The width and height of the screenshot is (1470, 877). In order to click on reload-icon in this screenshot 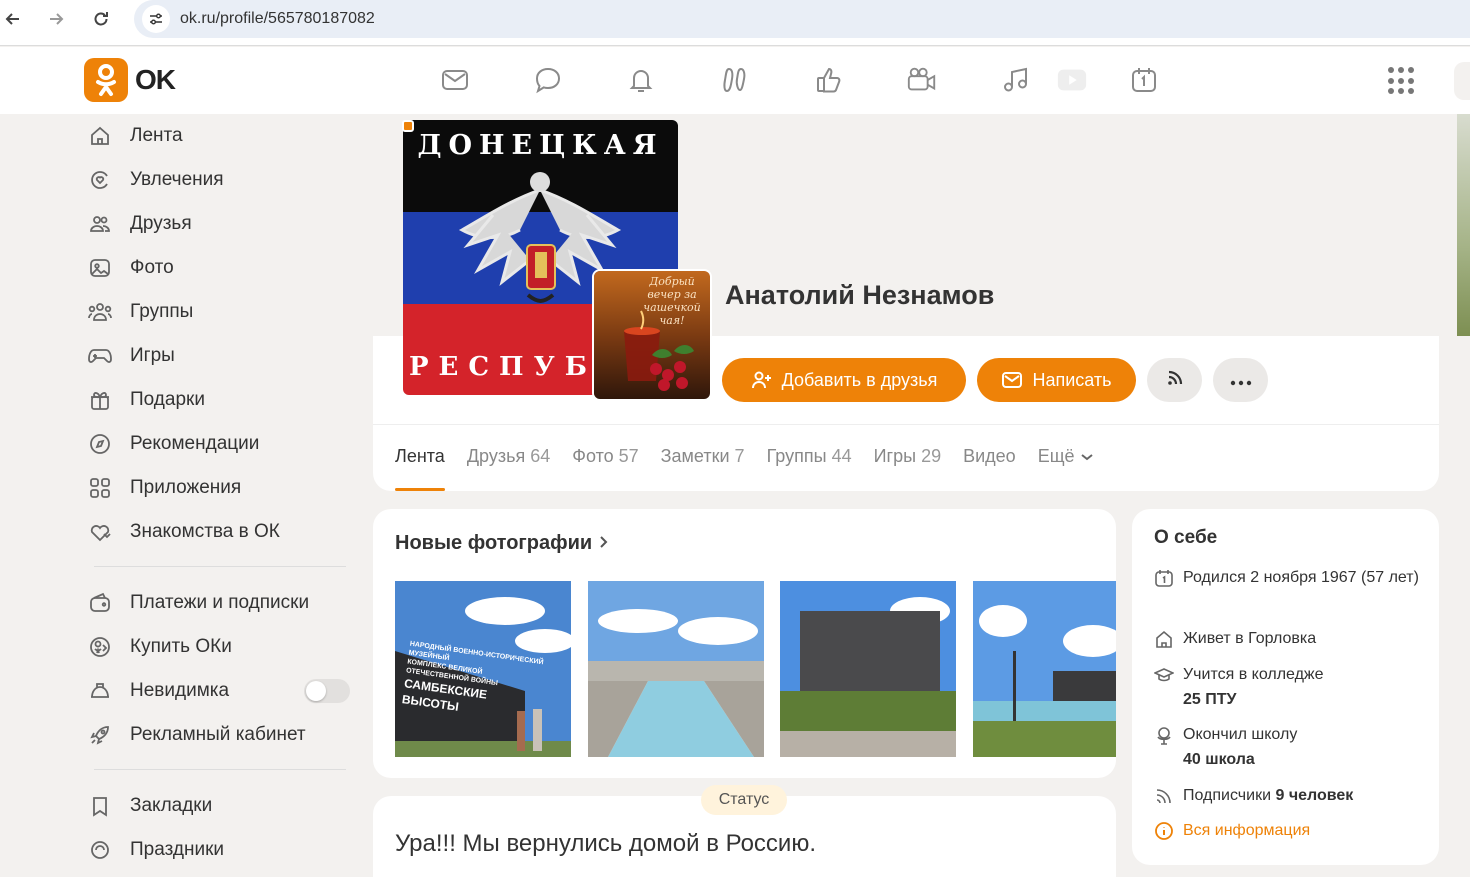, I will do `click(101, 19)`.